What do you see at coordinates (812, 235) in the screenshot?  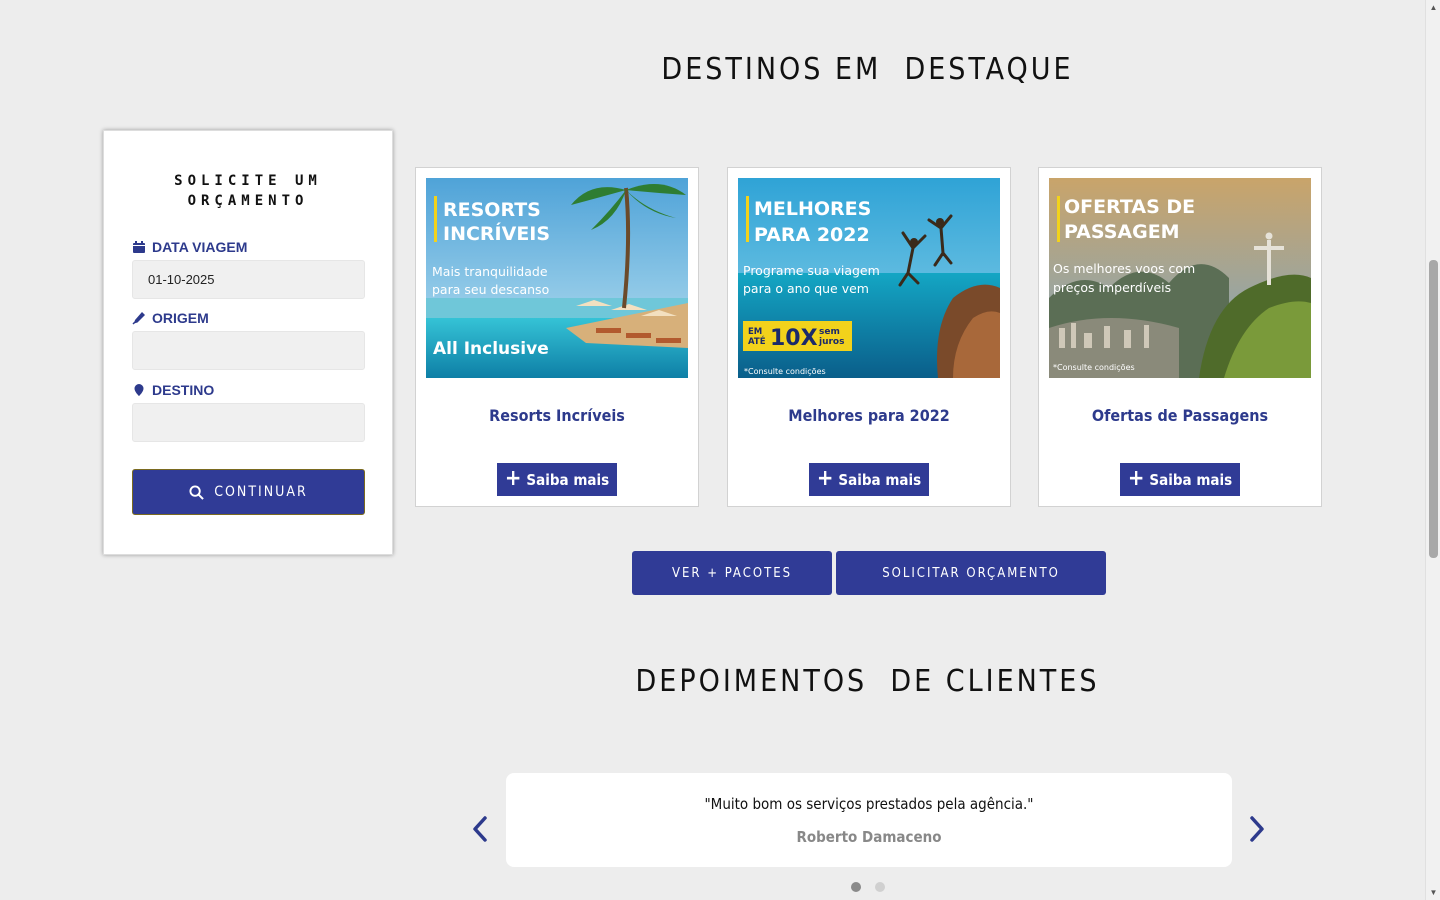 I see `image-heading-2: PARA 2022` at bounding box center [812, 235].